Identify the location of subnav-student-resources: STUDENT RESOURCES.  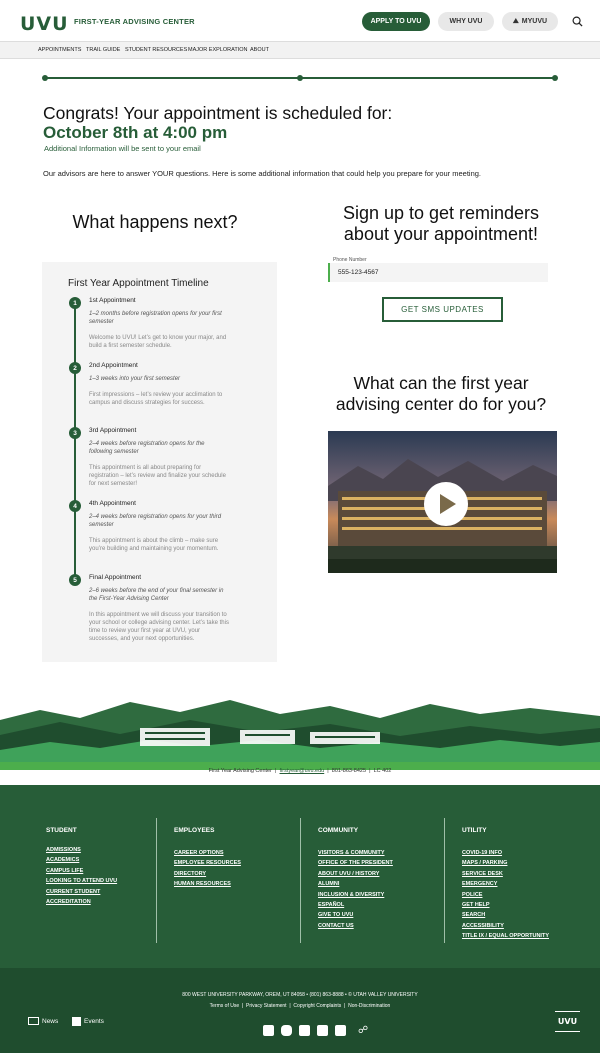
(156, 50).